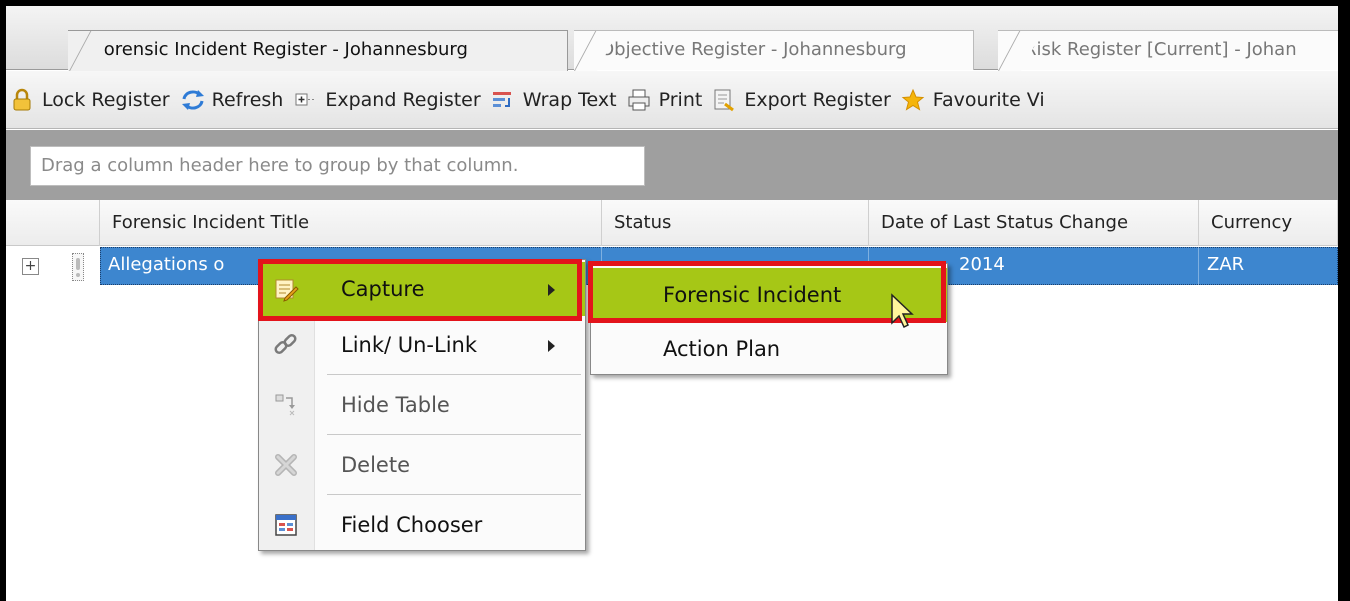  I want to click on menu-item-label: Delete, so click(375, 465).